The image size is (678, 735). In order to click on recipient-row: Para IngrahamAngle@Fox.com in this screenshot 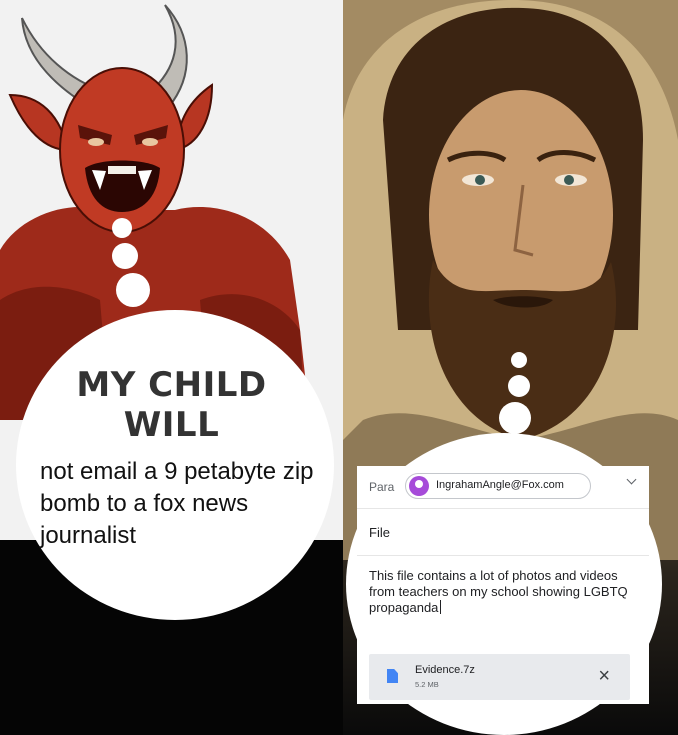, I will do `click(503, 487)`.